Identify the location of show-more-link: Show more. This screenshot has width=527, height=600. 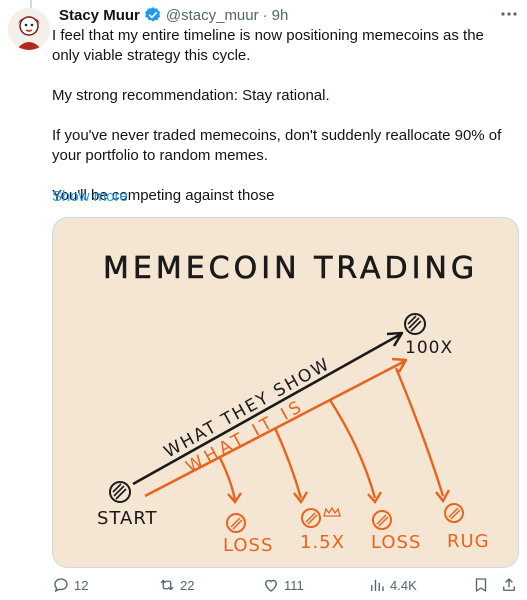
(90, 196).